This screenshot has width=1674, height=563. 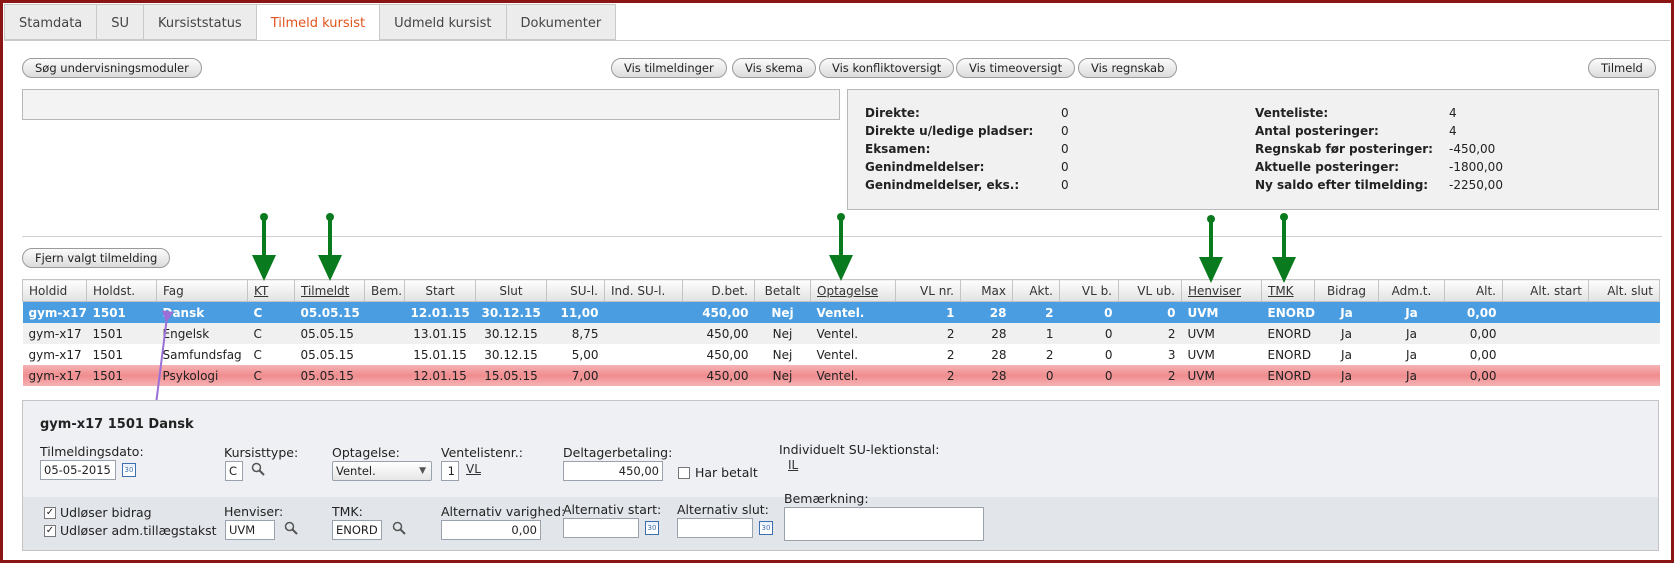 I want to click on col-tilmeldt: Tilmeldt, so click(x=329, y=290).